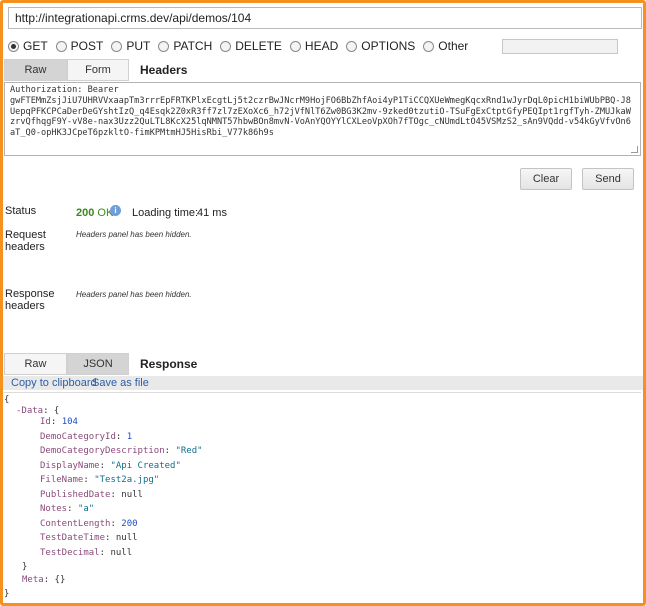 Image resolution: width=646 pixels, height=606 pixels. What do you see at coordinates (129, 523) in the screenshot?
I see `json-field-value: 200` at bounding box center [129, 523].